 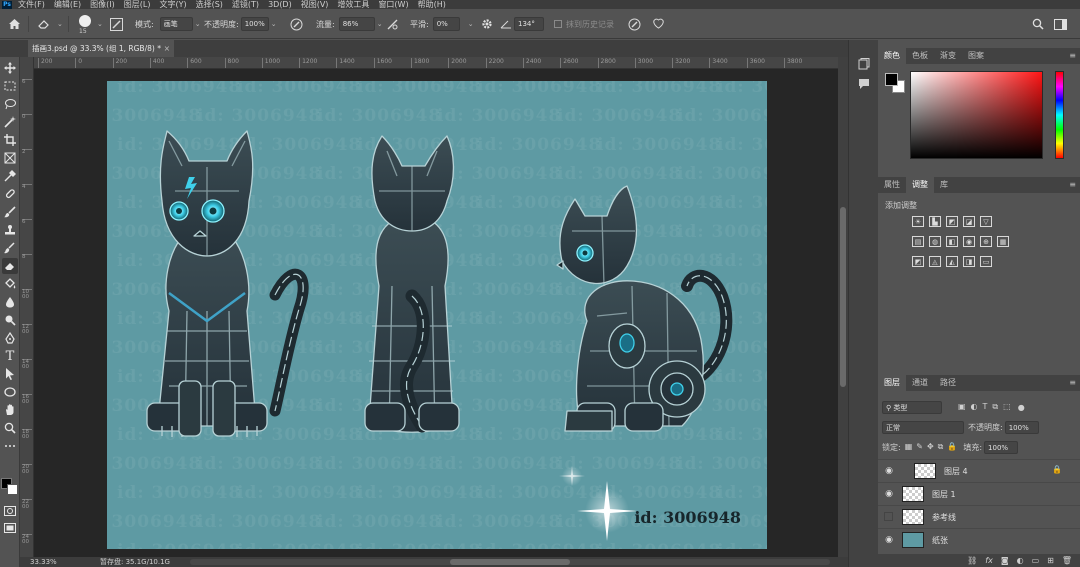 What do you see at coordinates (892, 185) in the screenshot?
I see `tab-properties: 属性` at bounding box center [892, 185].